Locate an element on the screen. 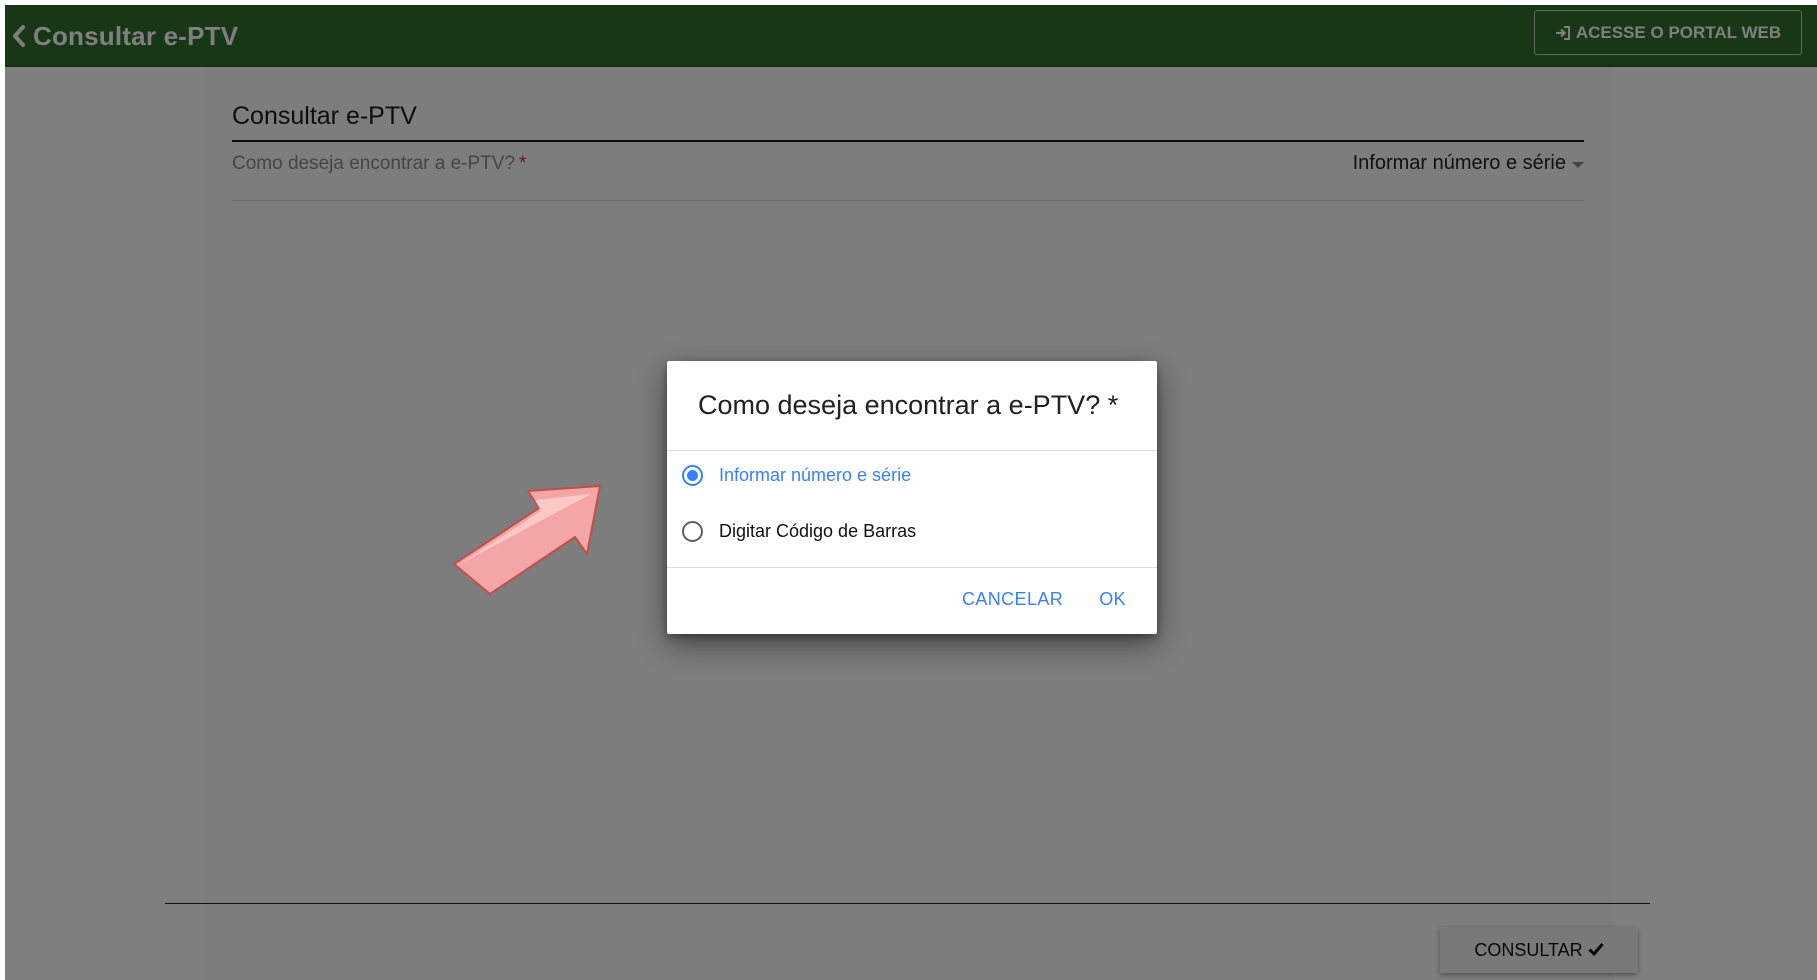 The width and height of the screenshot is (1817, 980). dialog-actions: CANCELAR OK is located at coordinates (1044, 599).